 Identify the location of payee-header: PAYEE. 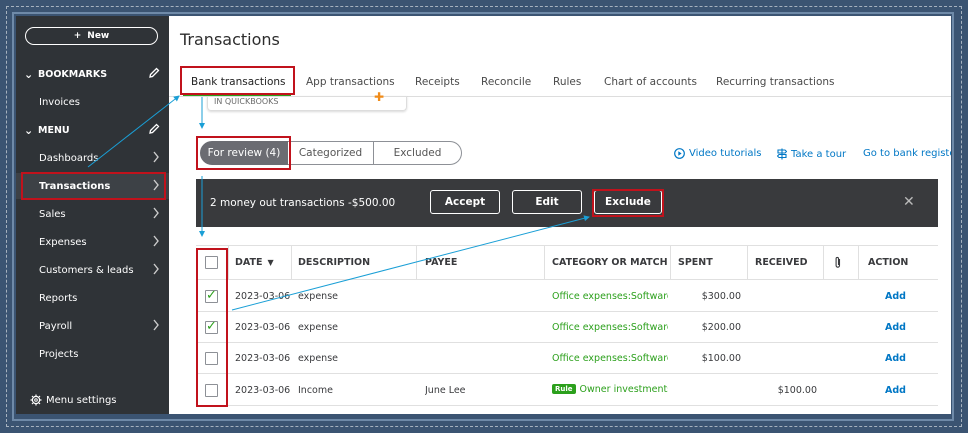
(441, 262).